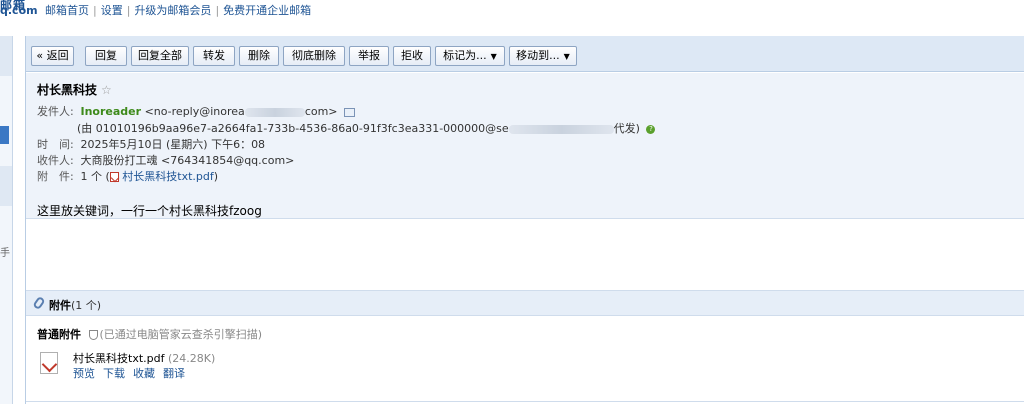 The image size is (1024, 404). Describe the element at coordinates (118, 358) in the screenshot. I see `attachment-file-name: 村长黑科技txt.pdf` at that location.